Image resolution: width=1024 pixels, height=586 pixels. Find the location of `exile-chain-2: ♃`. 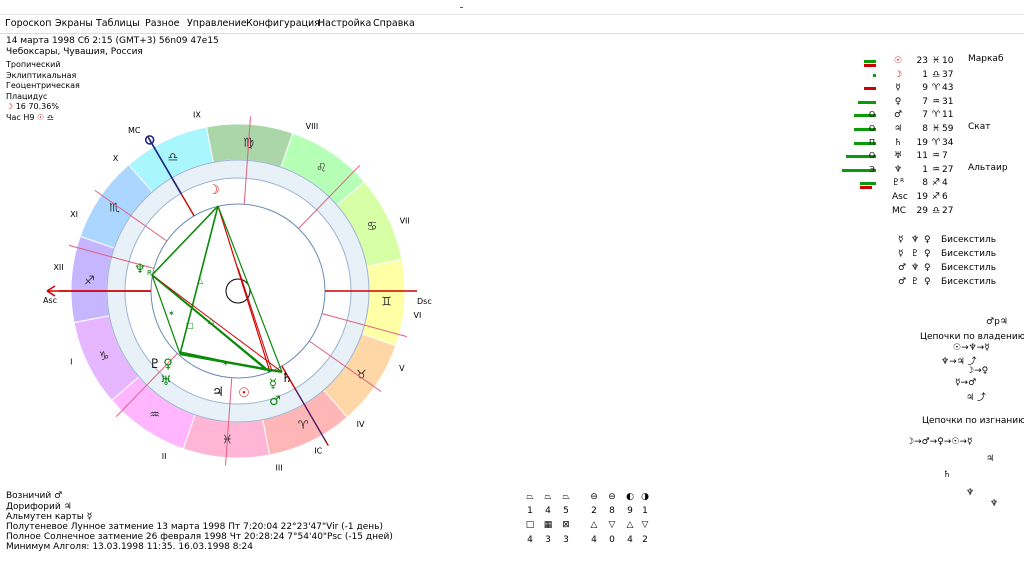

exile-chain-2: ♃ is located at coordinates (990, 459).